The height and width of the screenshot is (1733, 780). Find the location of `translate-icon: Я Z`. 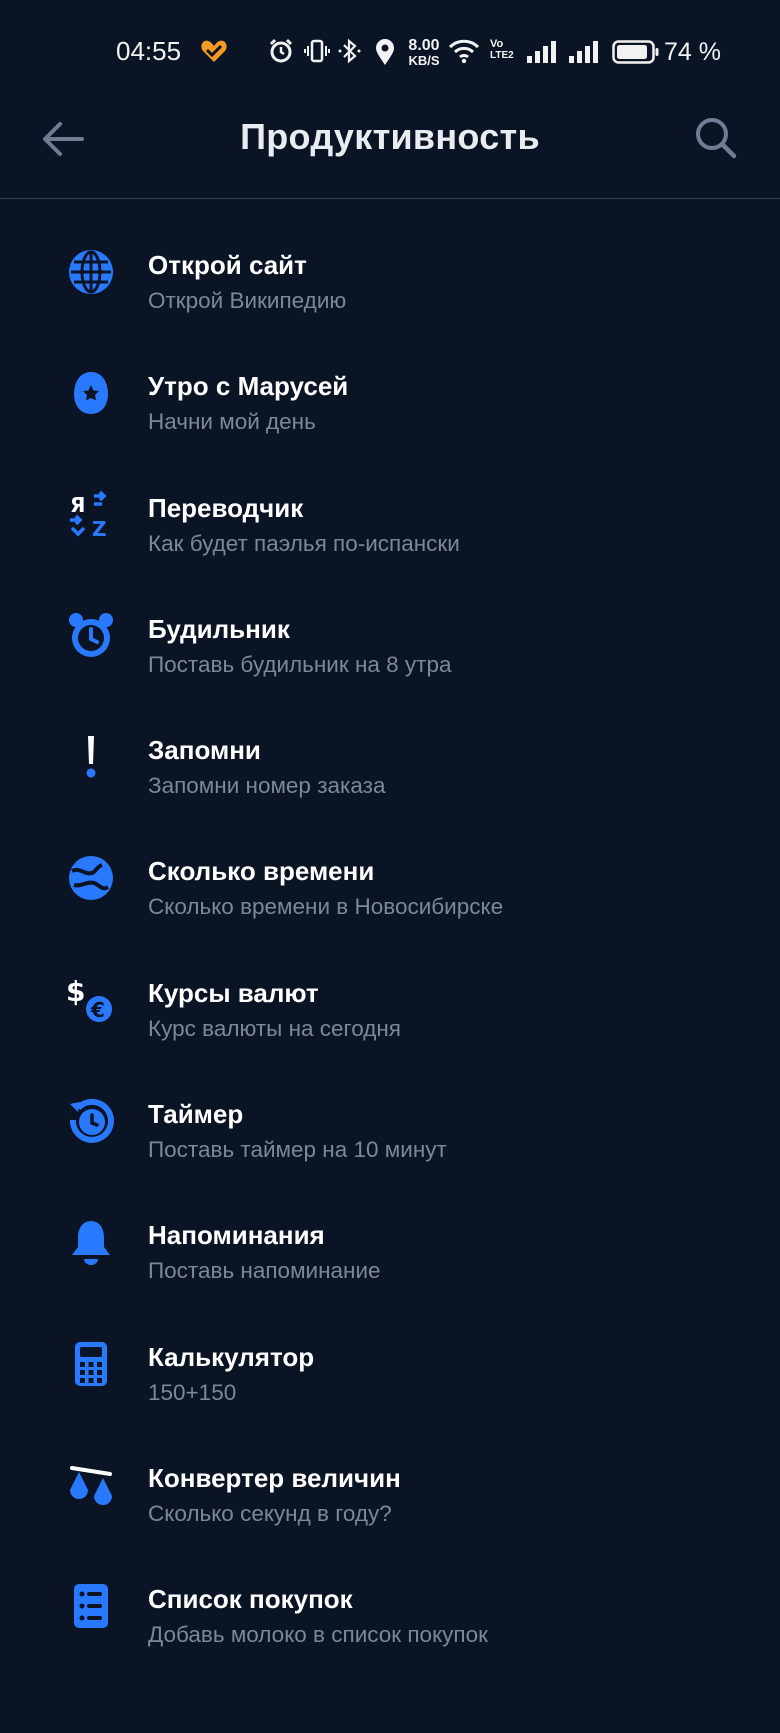

translate-icon: Я Z is located at coordinates (88, 515).